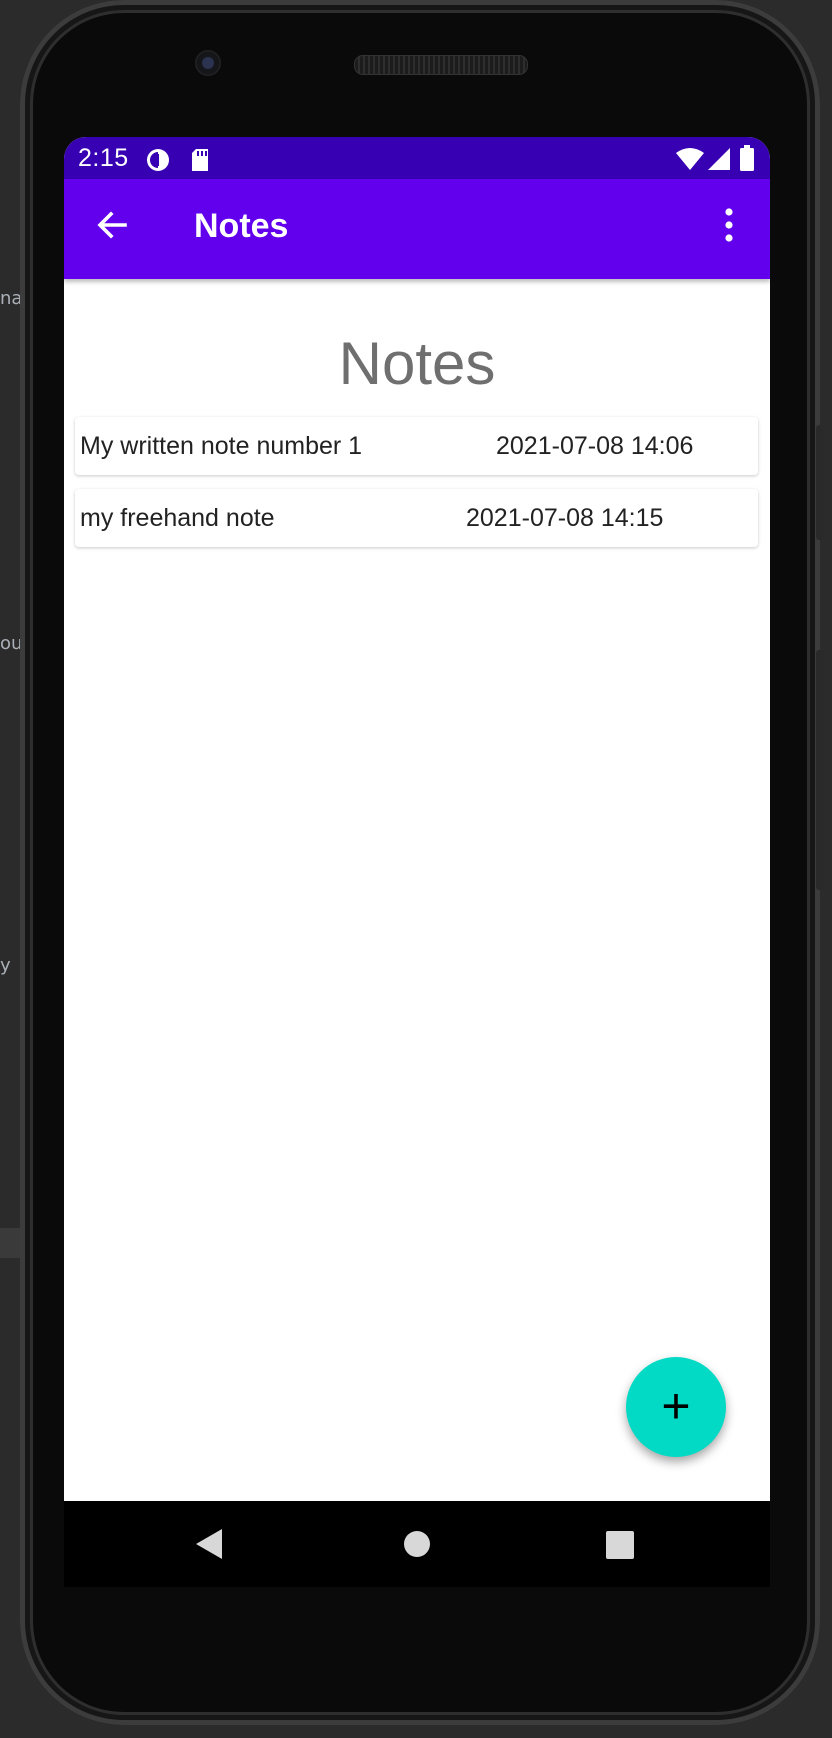  What do you see at coordinates (690, 162) in the screenshot?
I see `wifi-icon` at bounding box center [690, 162].